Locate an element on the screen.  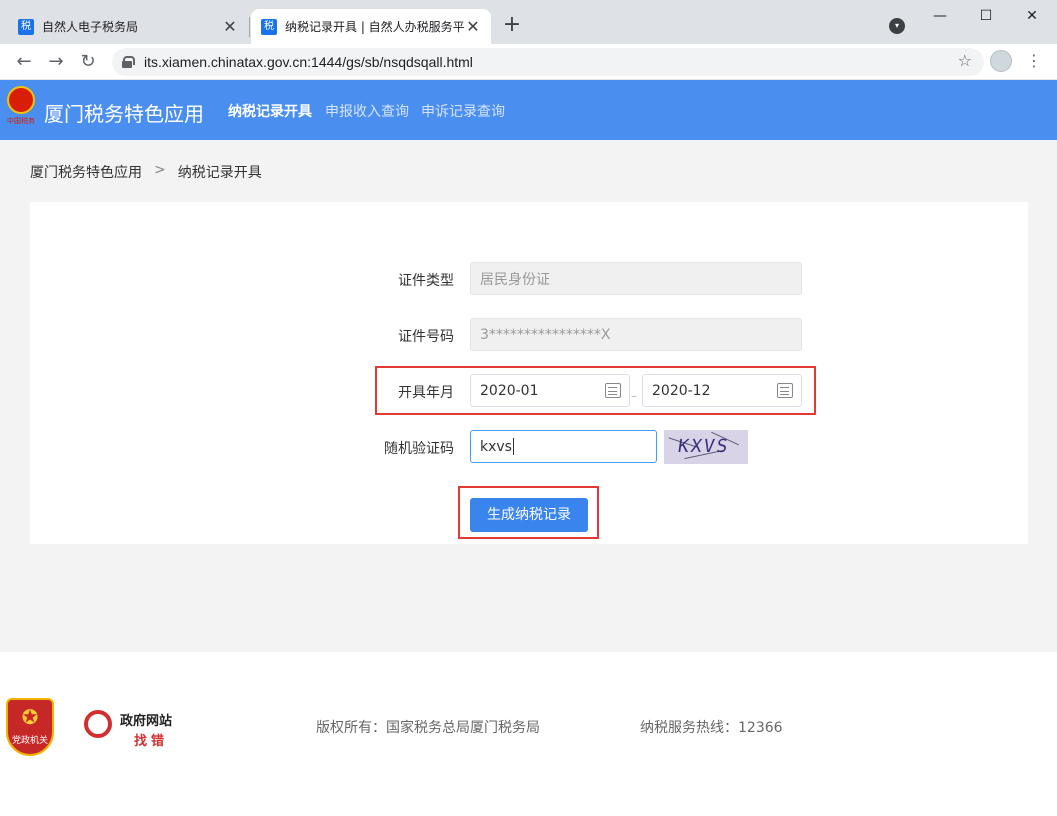
reload-icon: ↻ is located at coordinates (88, 62).